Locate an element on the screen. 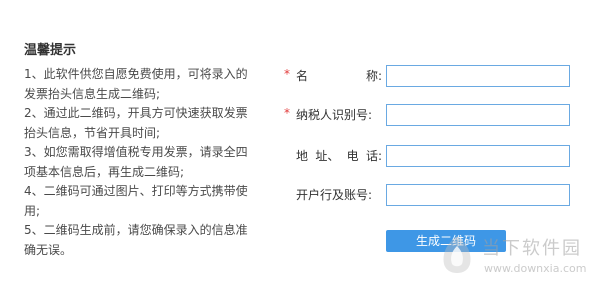 This screenshot has height=295, width=600. address-label-part: 地 is located at coordinates (302, 156).